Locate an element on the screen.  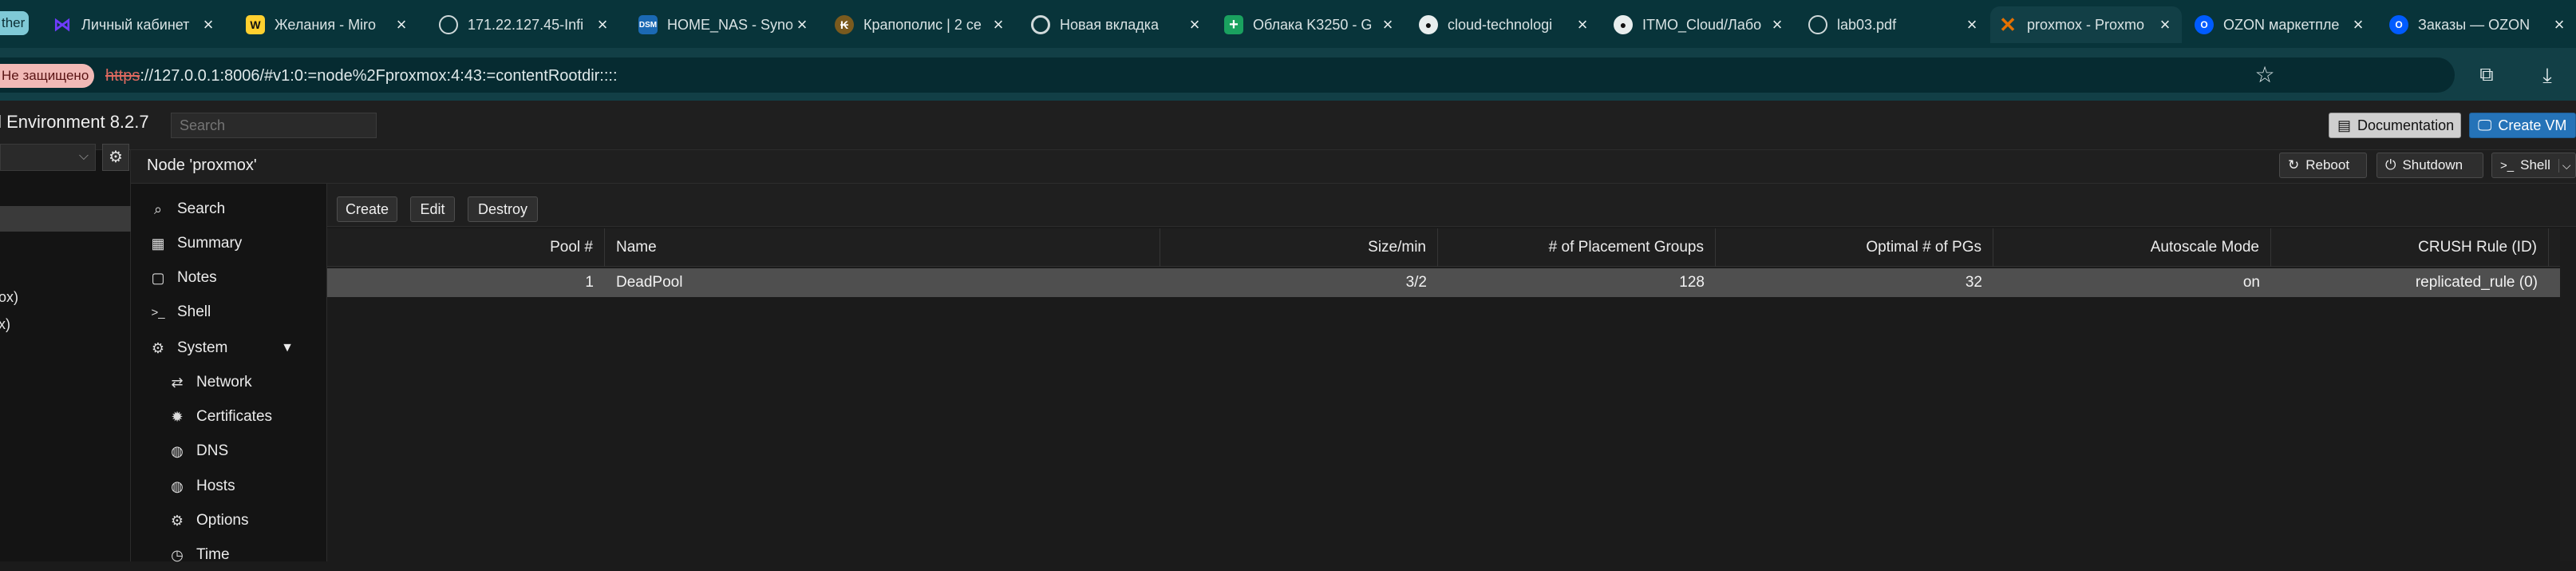
column-header-placement-groups: # of Placement Groups is located at coordinates (1577, 247).